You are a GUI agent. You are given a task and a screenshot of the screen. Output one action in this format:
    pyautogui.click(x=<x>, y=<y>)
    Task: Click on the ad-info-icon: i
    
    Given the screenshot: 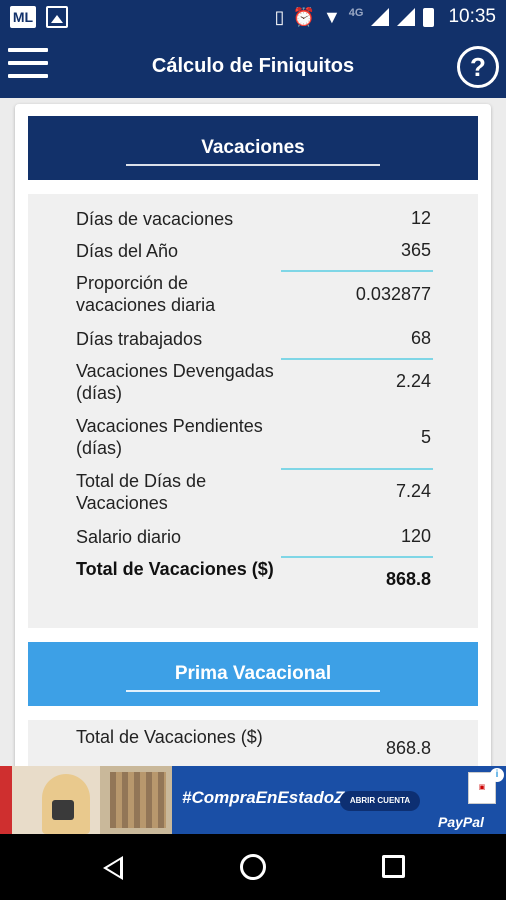 What is the action you would take?
    pyautogui.click(x=497, y=775)
    